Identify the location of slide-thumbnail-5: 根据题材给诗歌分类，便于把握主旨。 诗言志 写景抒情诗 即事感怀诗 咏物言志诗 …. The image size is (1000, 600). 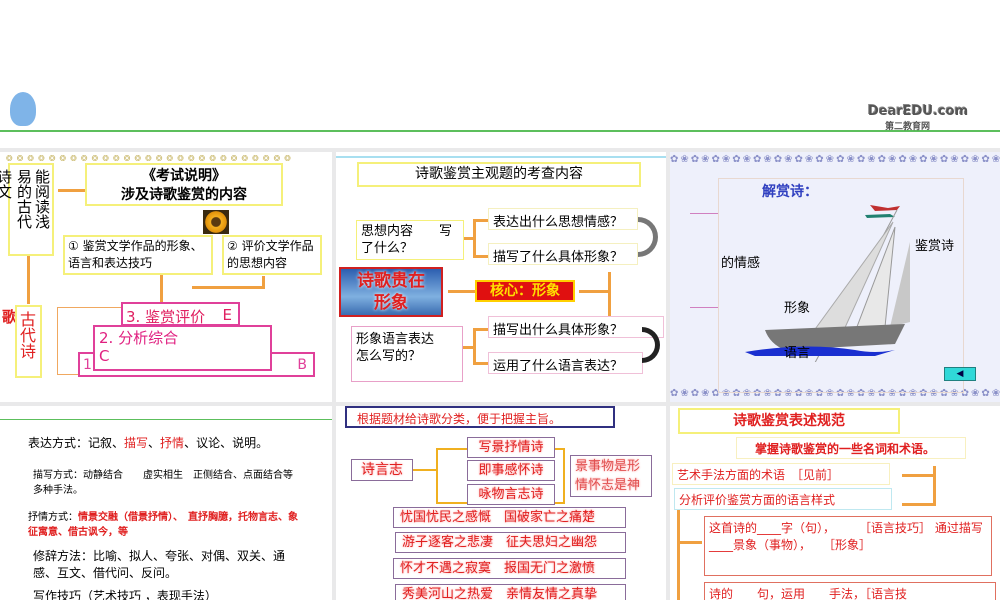
(501, 503).